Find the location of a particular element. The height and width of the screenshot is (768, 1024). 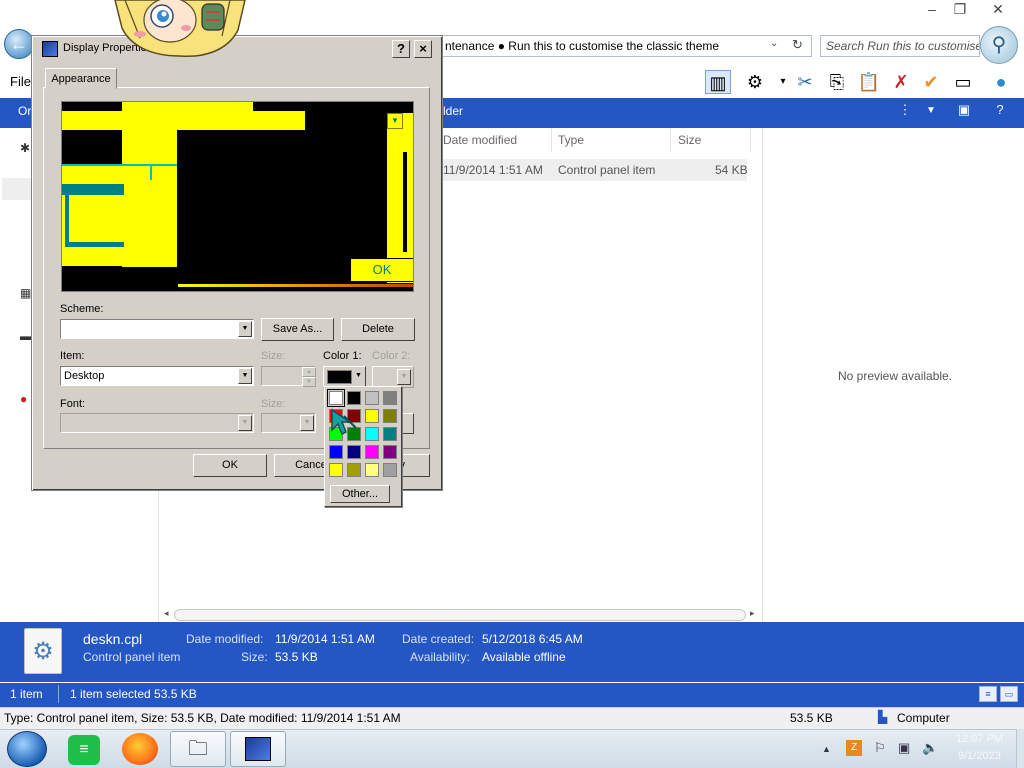

cpl-file-icon: ⚙ is located at coordinates (43, 651).